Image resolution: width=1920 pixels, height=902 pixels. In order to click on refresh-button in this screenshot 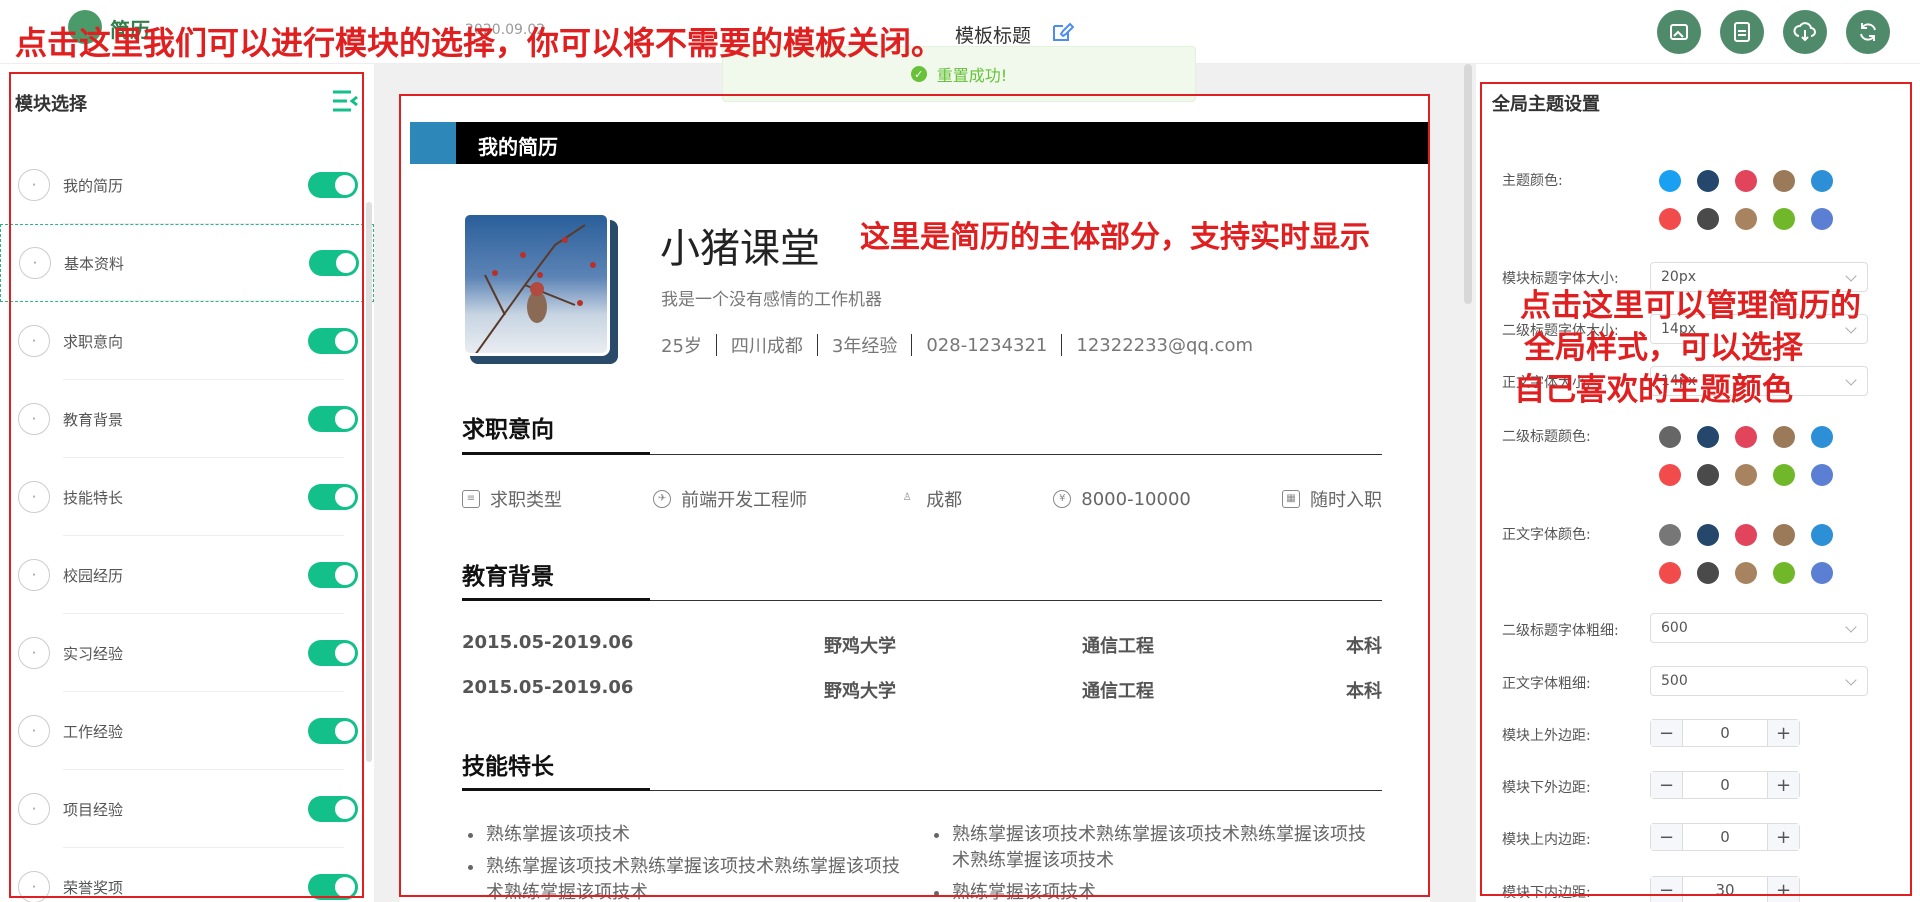, I will do `click(1868, 32)`.